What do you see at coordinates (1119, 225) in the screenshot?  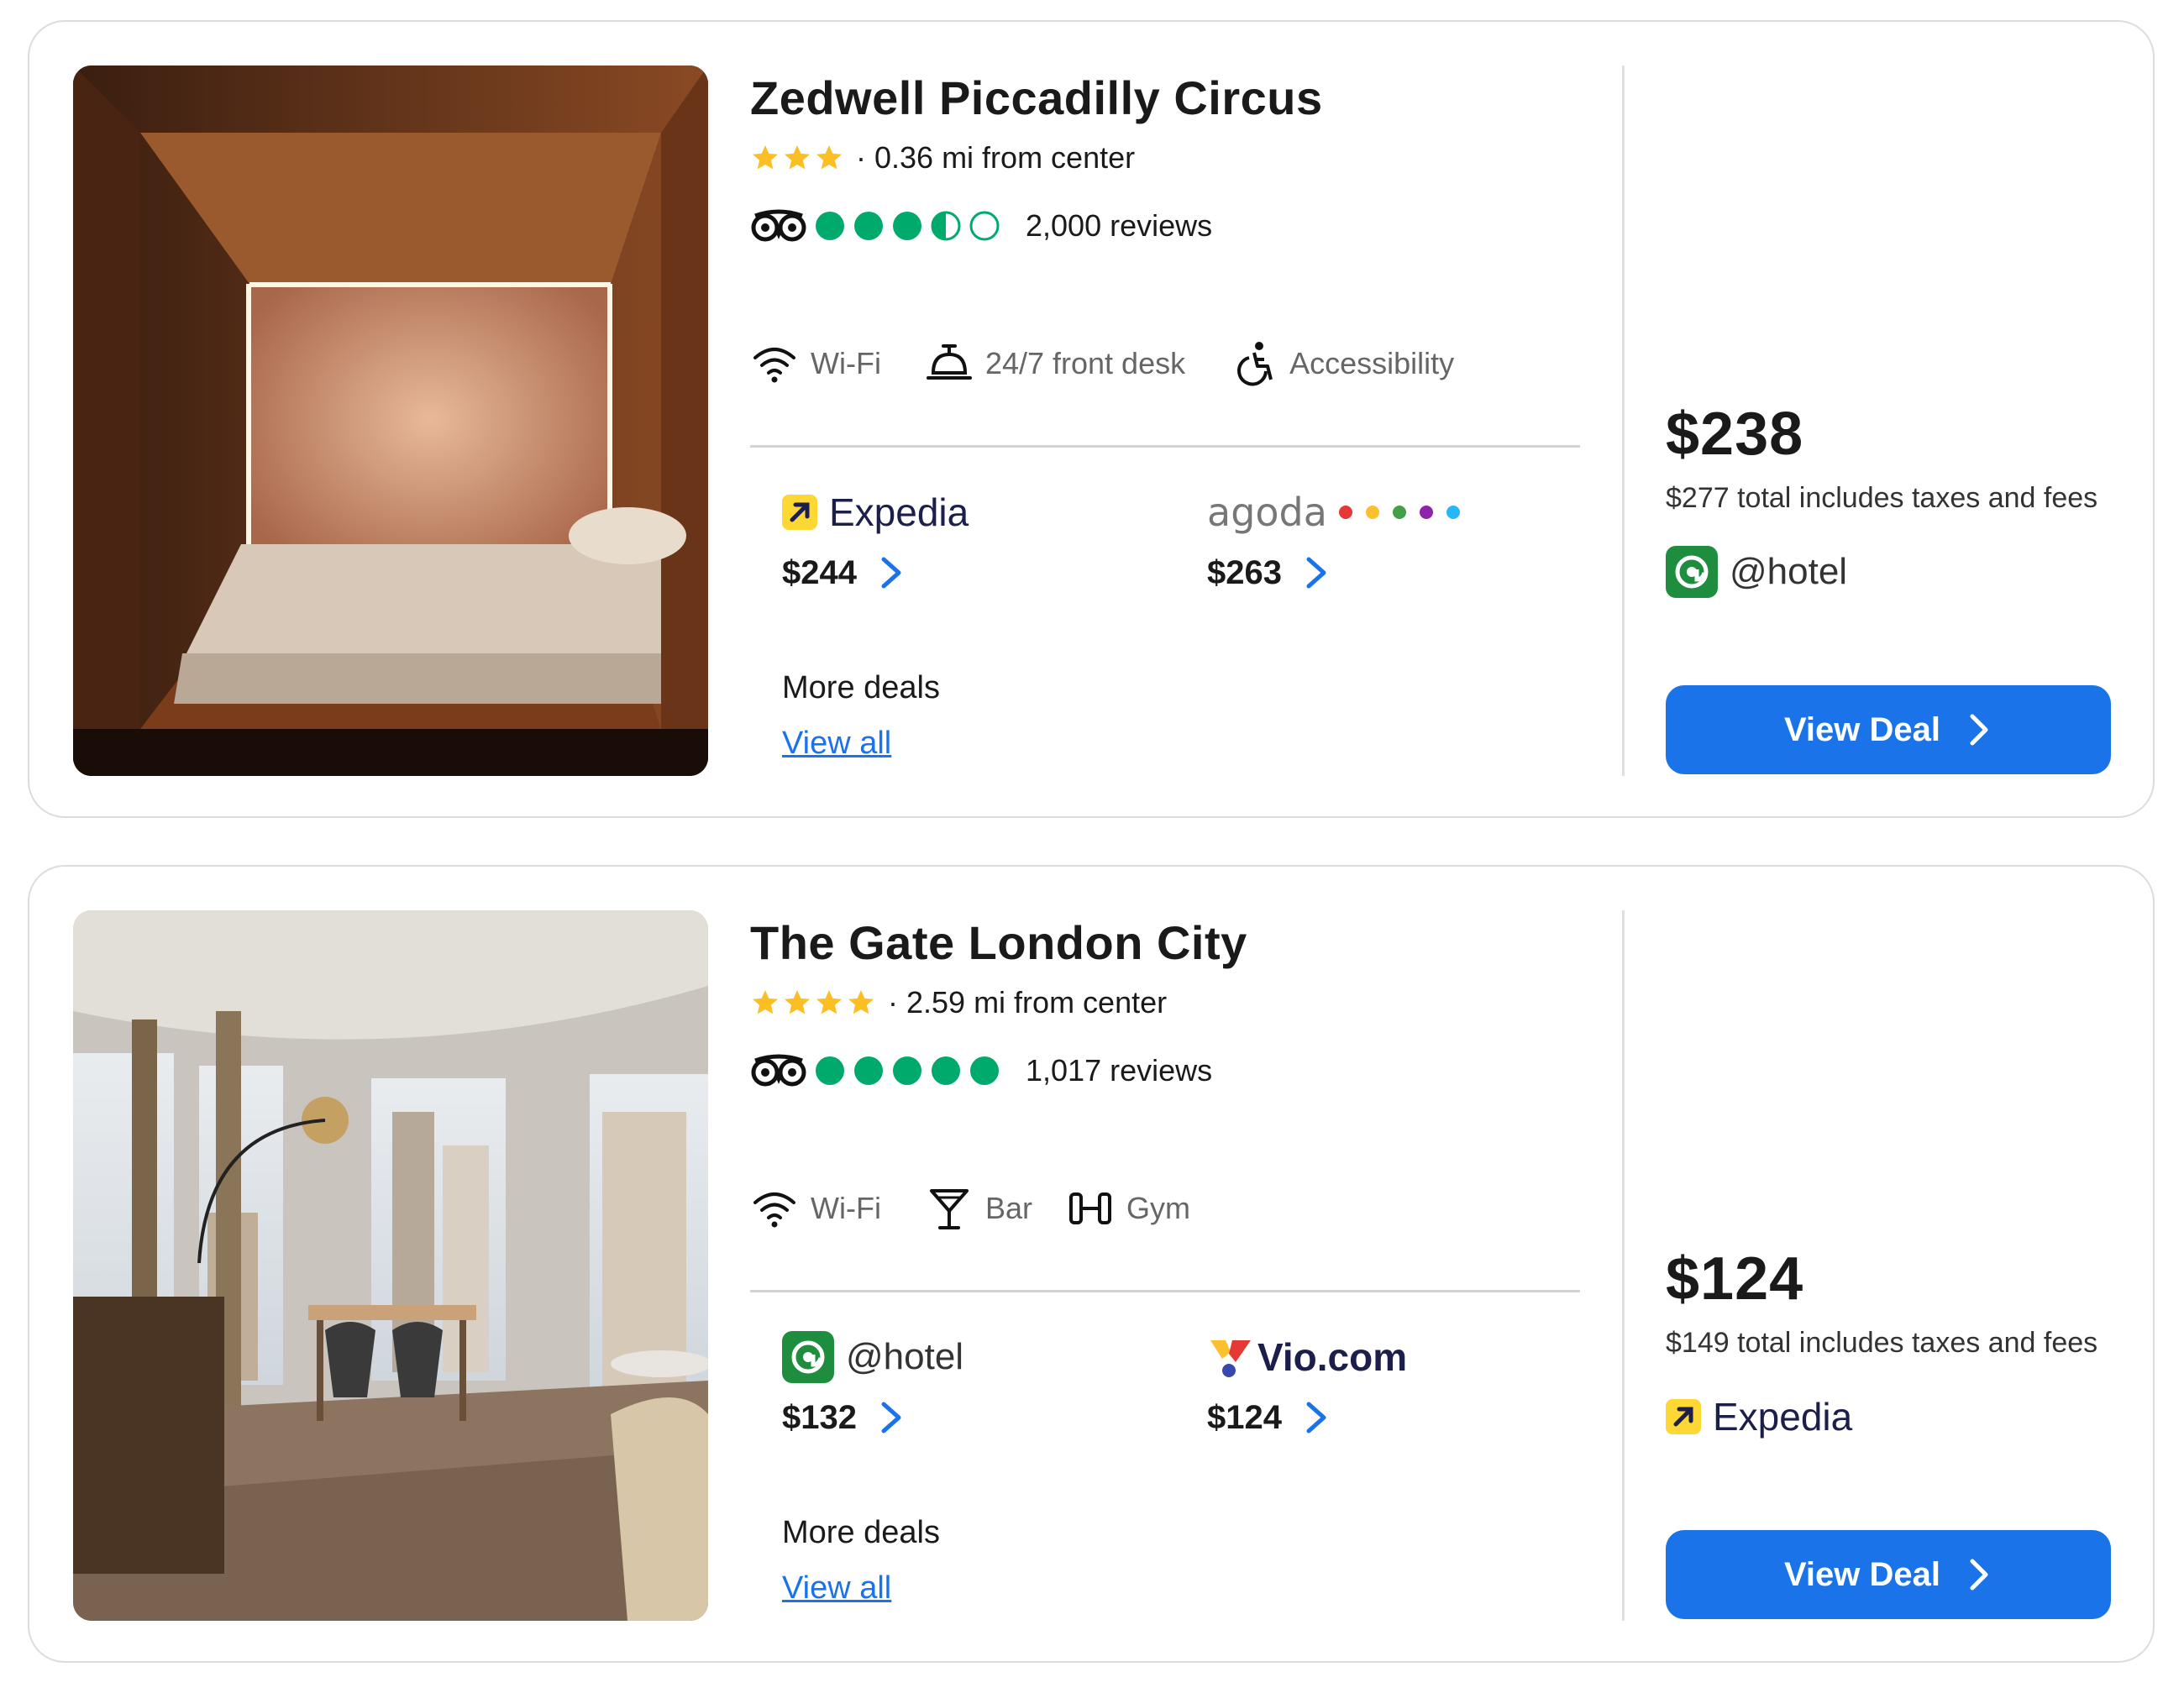 I see `review-count: 2,000 reviews` at bounding box center [1119, 225].